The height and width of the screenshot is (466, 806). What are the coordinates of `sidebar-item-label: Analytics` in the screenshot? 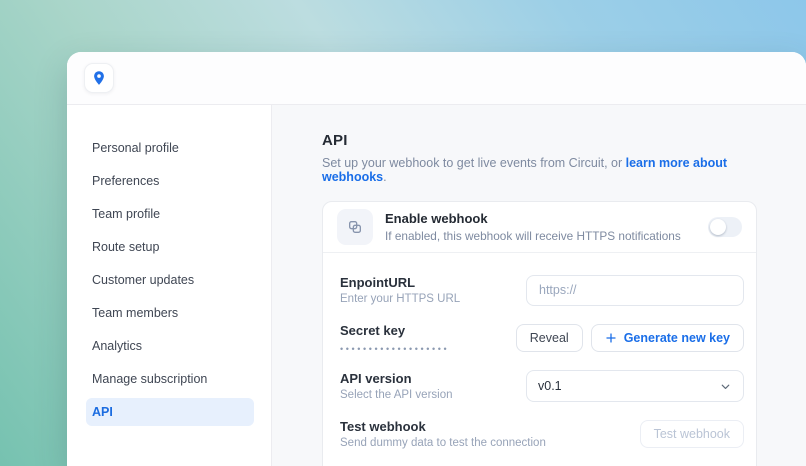 It's located at (117, 346).